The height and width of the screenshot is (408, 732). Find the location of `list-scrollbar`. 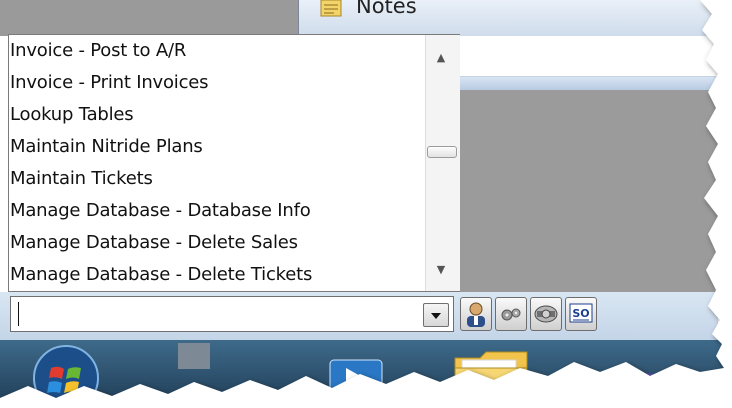

list-scrollbar is located at coordinates (442, 163).